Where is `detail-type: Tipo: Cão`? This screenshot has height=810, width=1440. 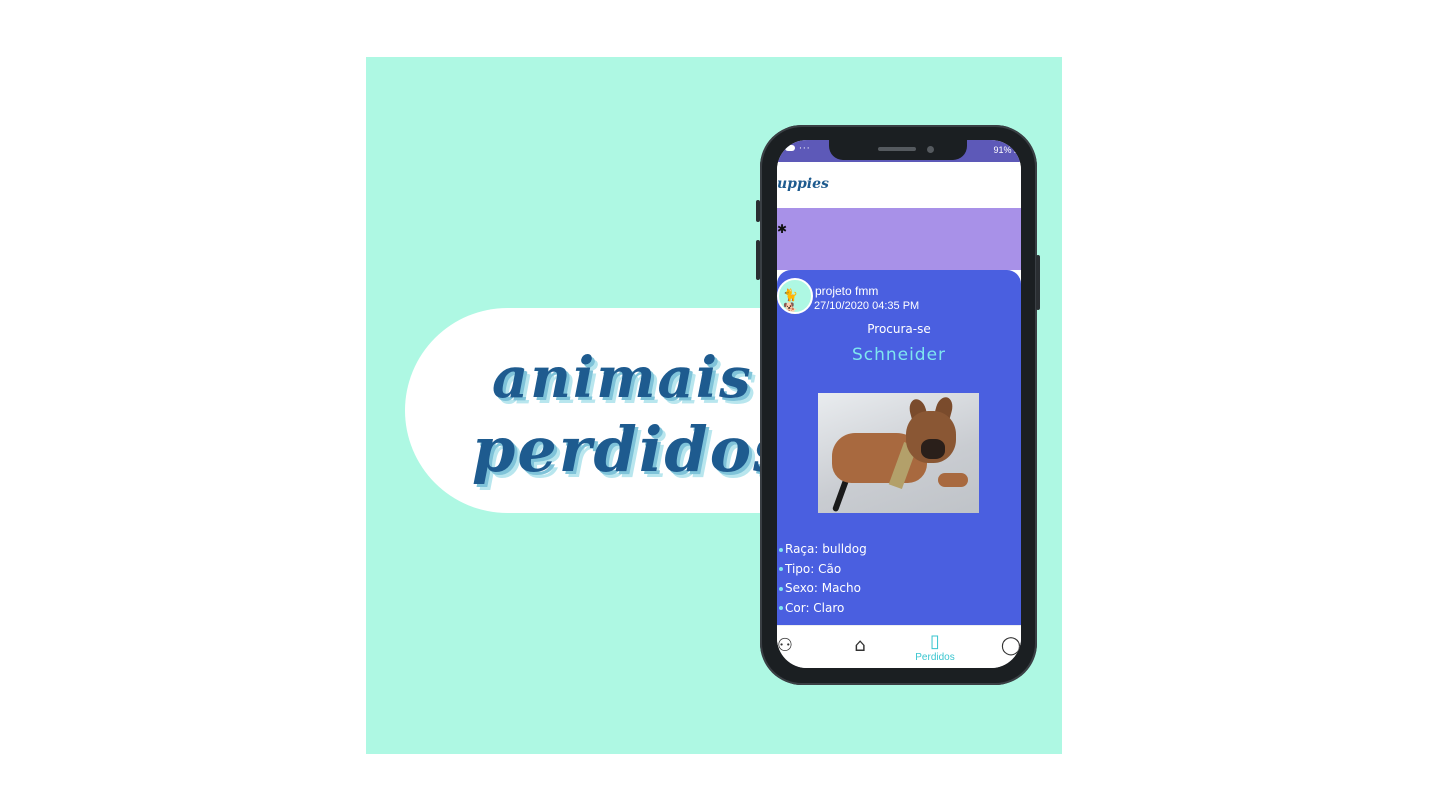
detail-type: Tipo: Cão is located at coordinates (813, 568).